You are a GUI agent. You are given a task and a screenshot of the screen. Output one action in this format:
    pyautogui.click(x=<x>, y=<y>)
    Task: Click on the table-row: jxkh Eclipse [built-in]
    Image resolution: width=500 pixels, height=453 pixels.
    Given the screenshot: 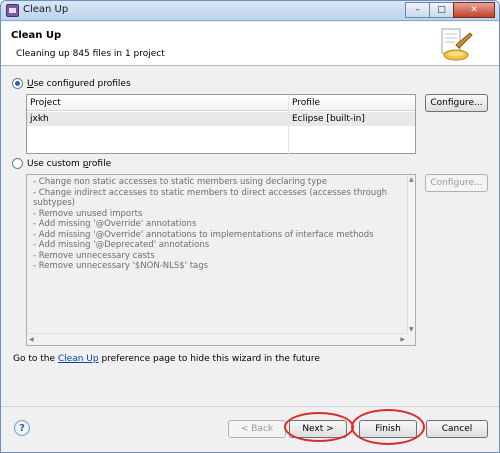 What is the action you would take?
    pyautogui.click(x=221, y=119)
    